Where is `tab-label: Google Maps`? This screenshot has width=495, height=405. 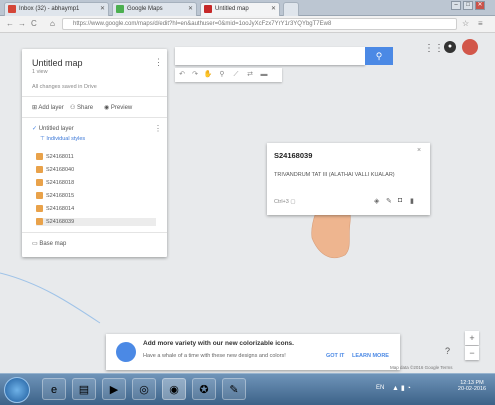 tab-label: Google Maps is located at coordinates (145, 9).